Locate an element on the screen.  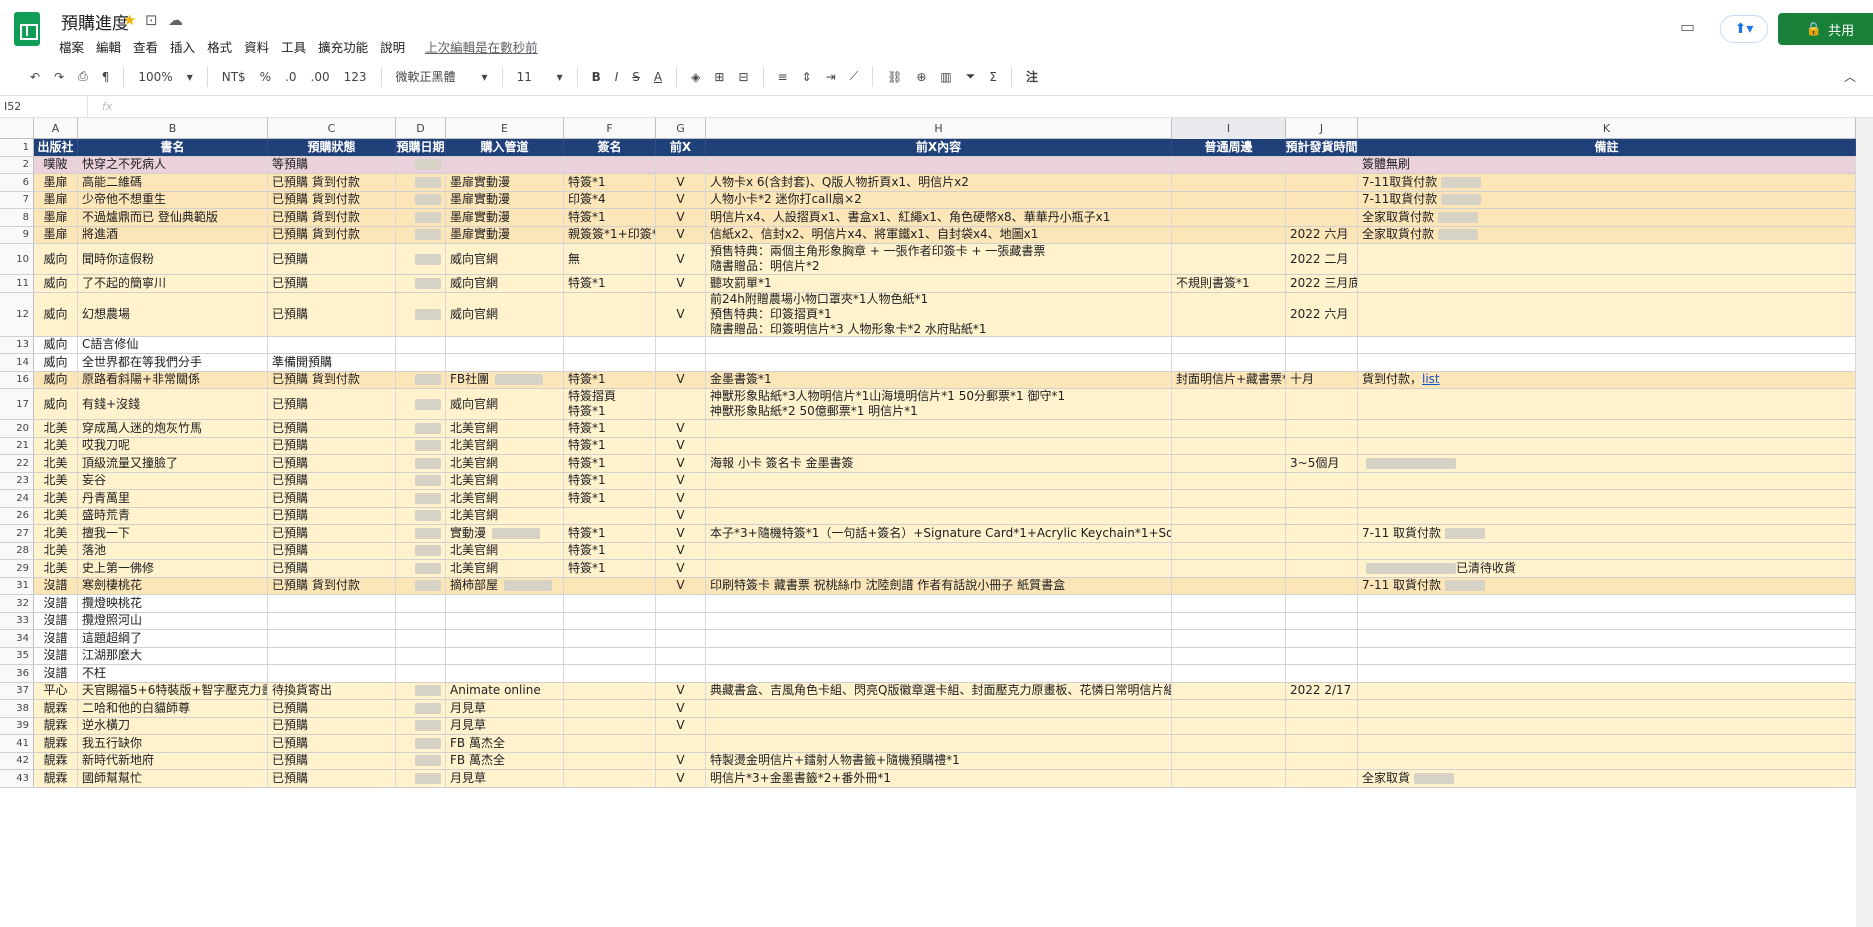
cell: 7-11取貨付款 is located at coordinates (1607, 199).